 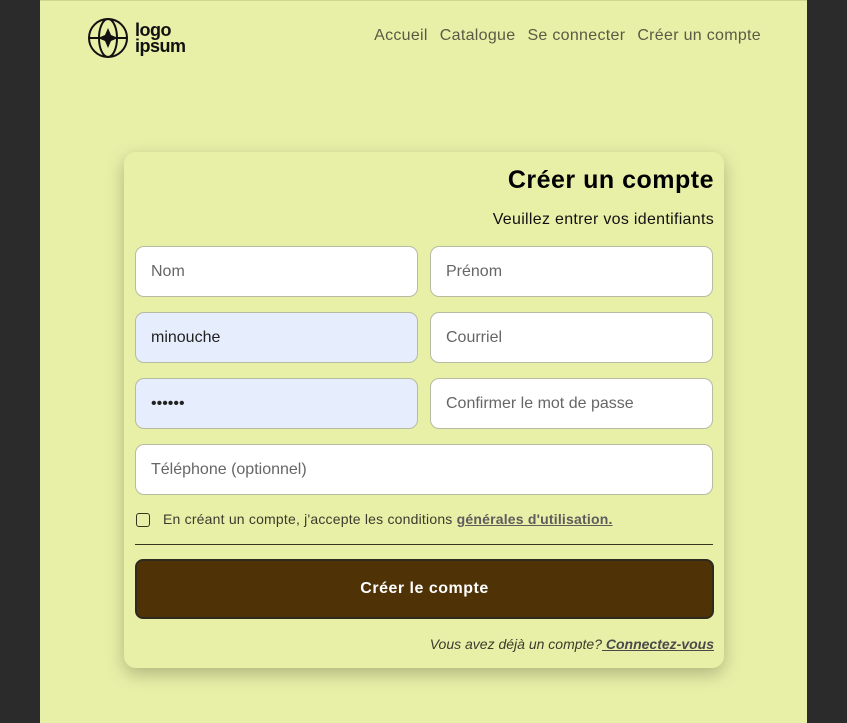 What do you see at coordinates (401, 36) in the screenshot?
I see `nav-accueil: Accueil` at bounding box center [401, 36].